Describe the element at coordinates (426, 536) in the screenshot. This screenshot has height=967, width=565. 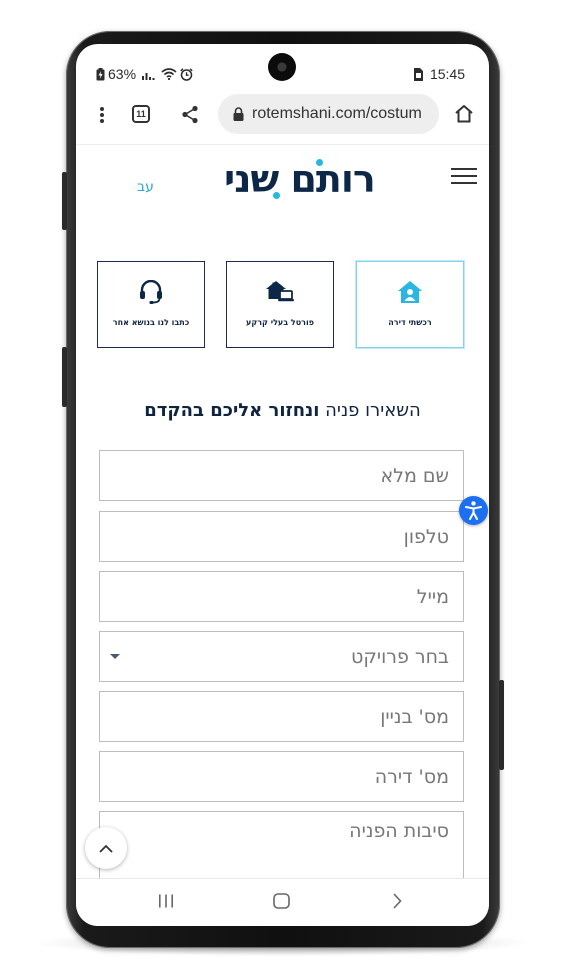
I see `phone-placeholder: טלפון` at that location.